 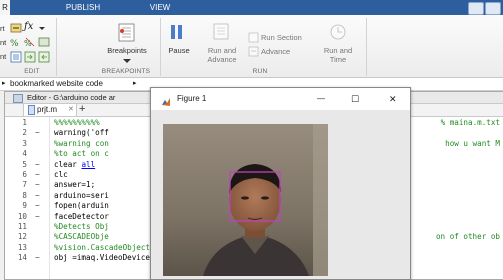 I want to click on code-text: answer=1;, so click(x=75, y=185).